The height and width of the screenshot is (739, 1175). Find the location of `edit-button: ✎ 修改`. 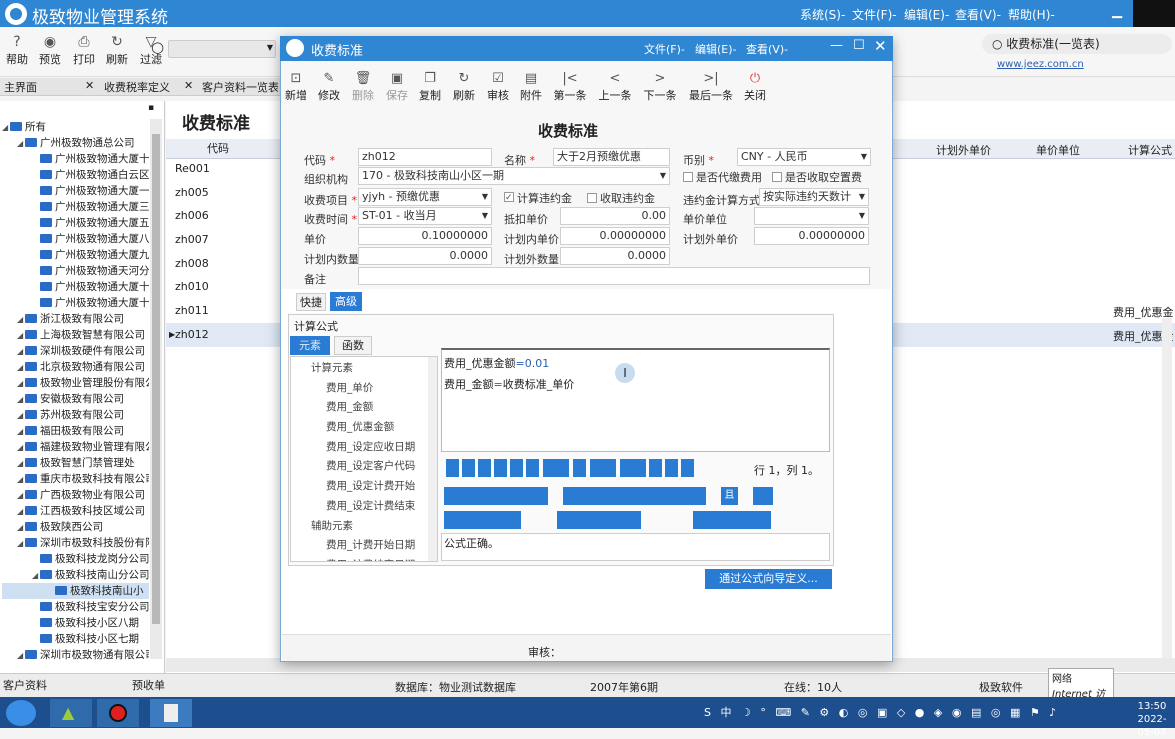

edit-button: ✎ 修改 is located at coordinates (329, 86).